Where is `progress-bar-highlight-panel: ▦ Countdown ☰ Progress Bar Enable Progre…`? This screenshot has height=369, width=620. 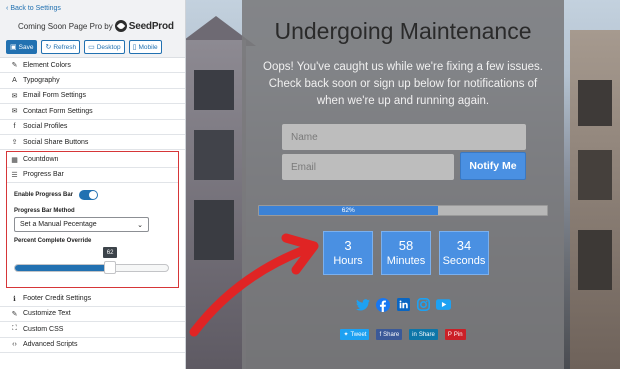 progress-bar-highlight-panel: ▦ Countdown ☰ Progress Bar Enable Progre… is located at coordinates (92, 220).